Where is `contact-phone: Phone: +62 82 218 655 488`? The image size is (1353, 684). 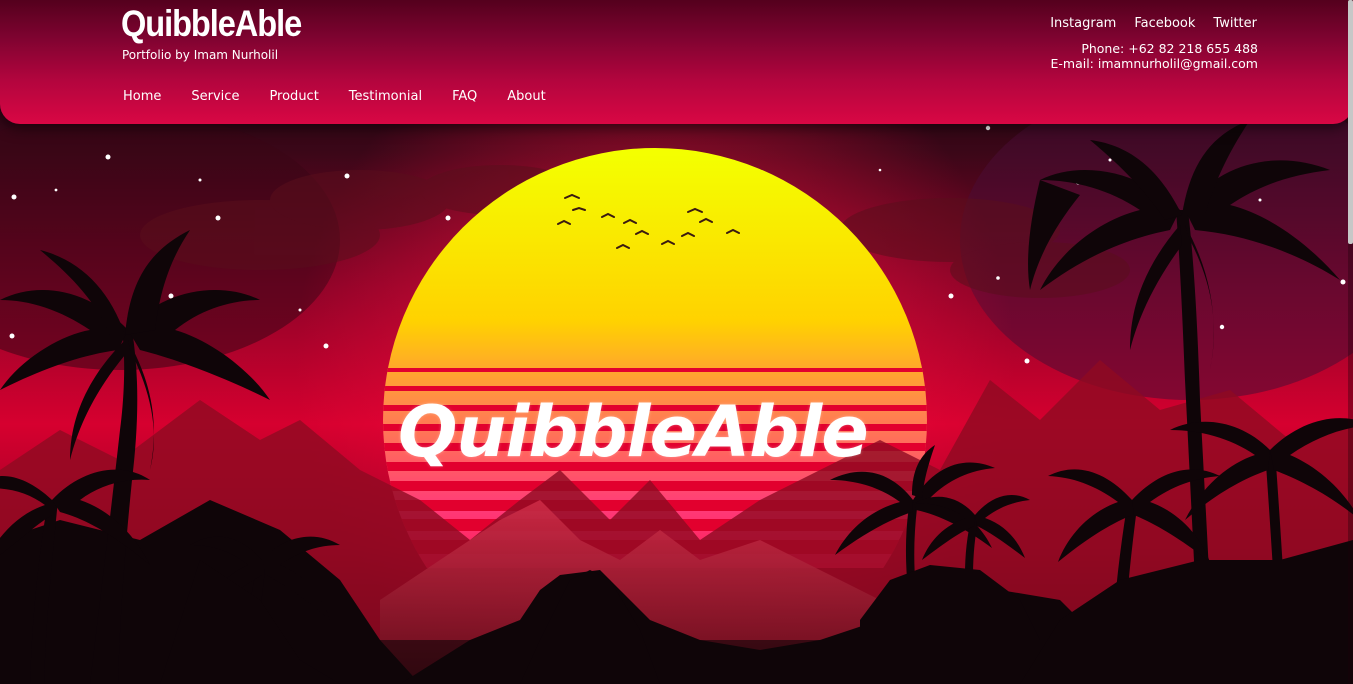
contact-phone: Phone: +62 82 218 655 488 is located at coordinates (1169, 48).